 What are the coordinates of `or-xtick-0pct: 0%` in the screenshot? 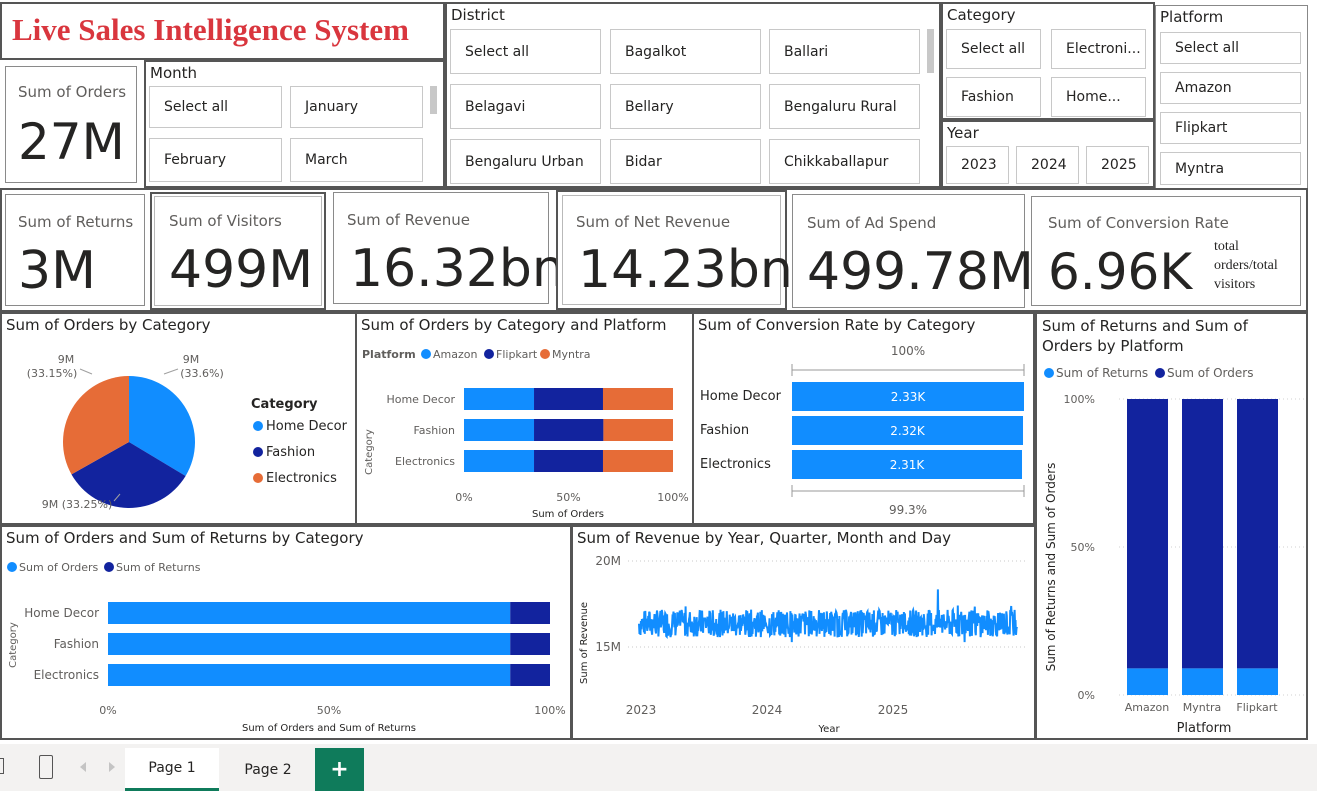 It's located at (107, 710).